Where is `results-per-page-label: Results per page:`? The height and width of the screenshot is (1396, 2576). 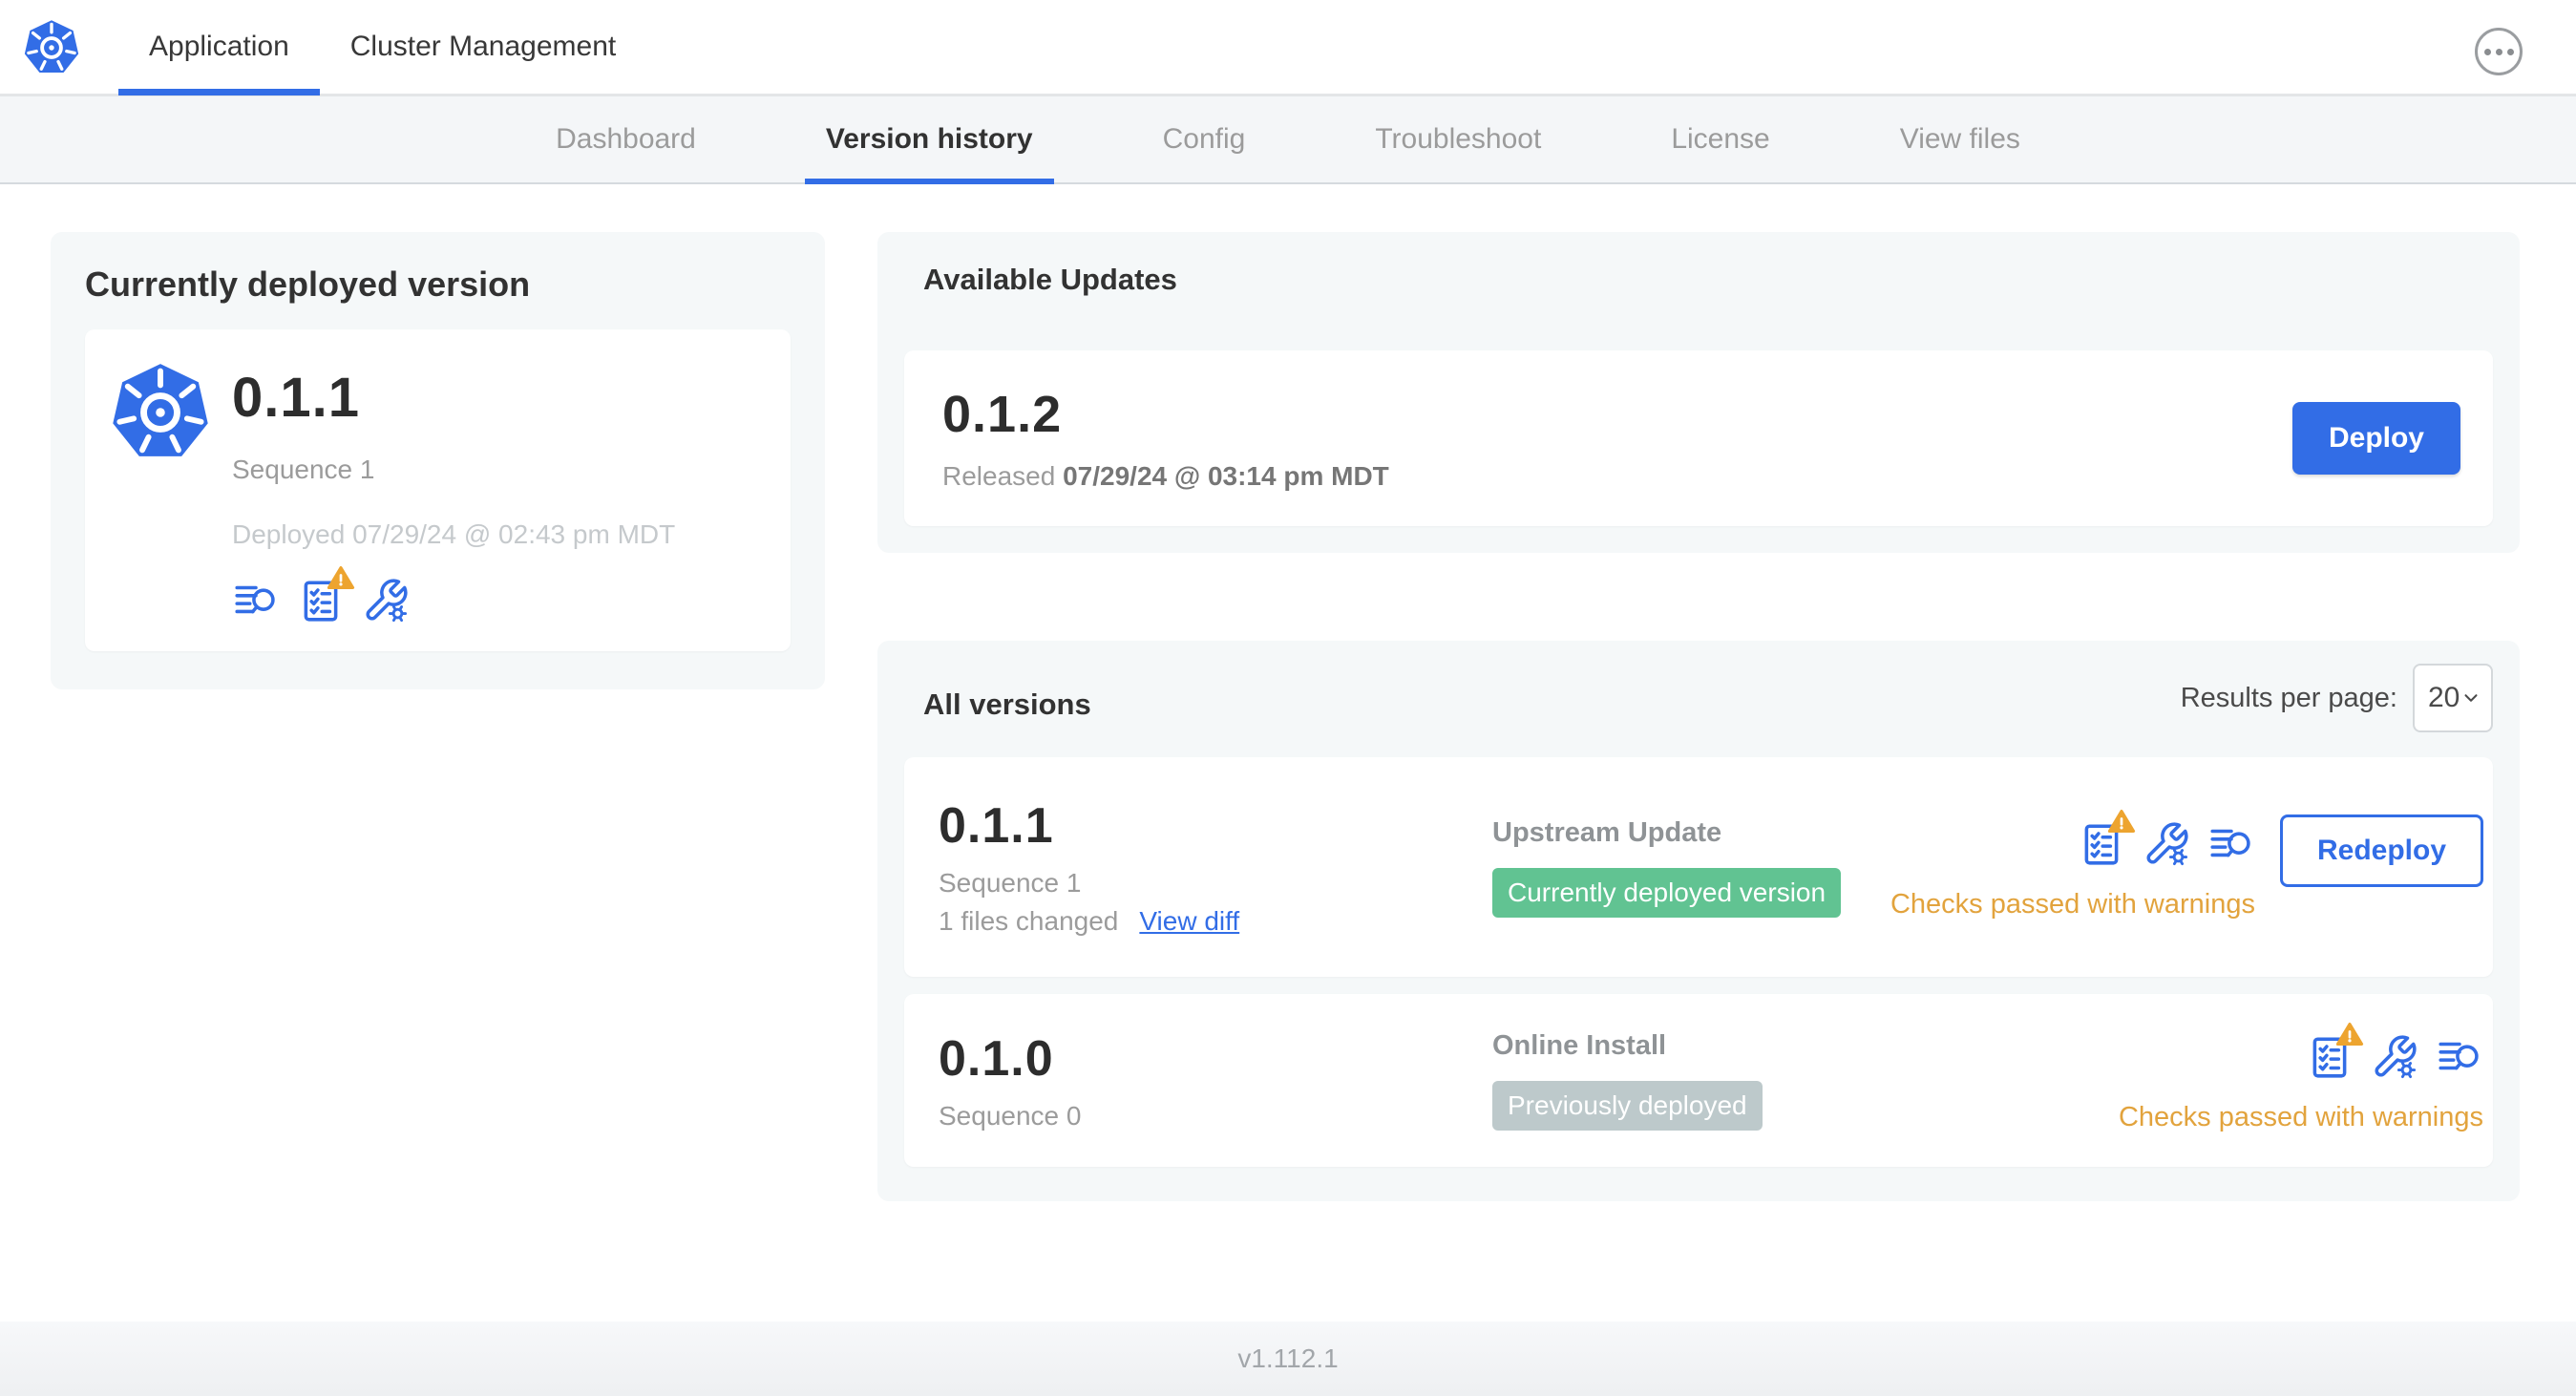 results-per-page-label: Results per page: is located at coordinates (2288, 697).